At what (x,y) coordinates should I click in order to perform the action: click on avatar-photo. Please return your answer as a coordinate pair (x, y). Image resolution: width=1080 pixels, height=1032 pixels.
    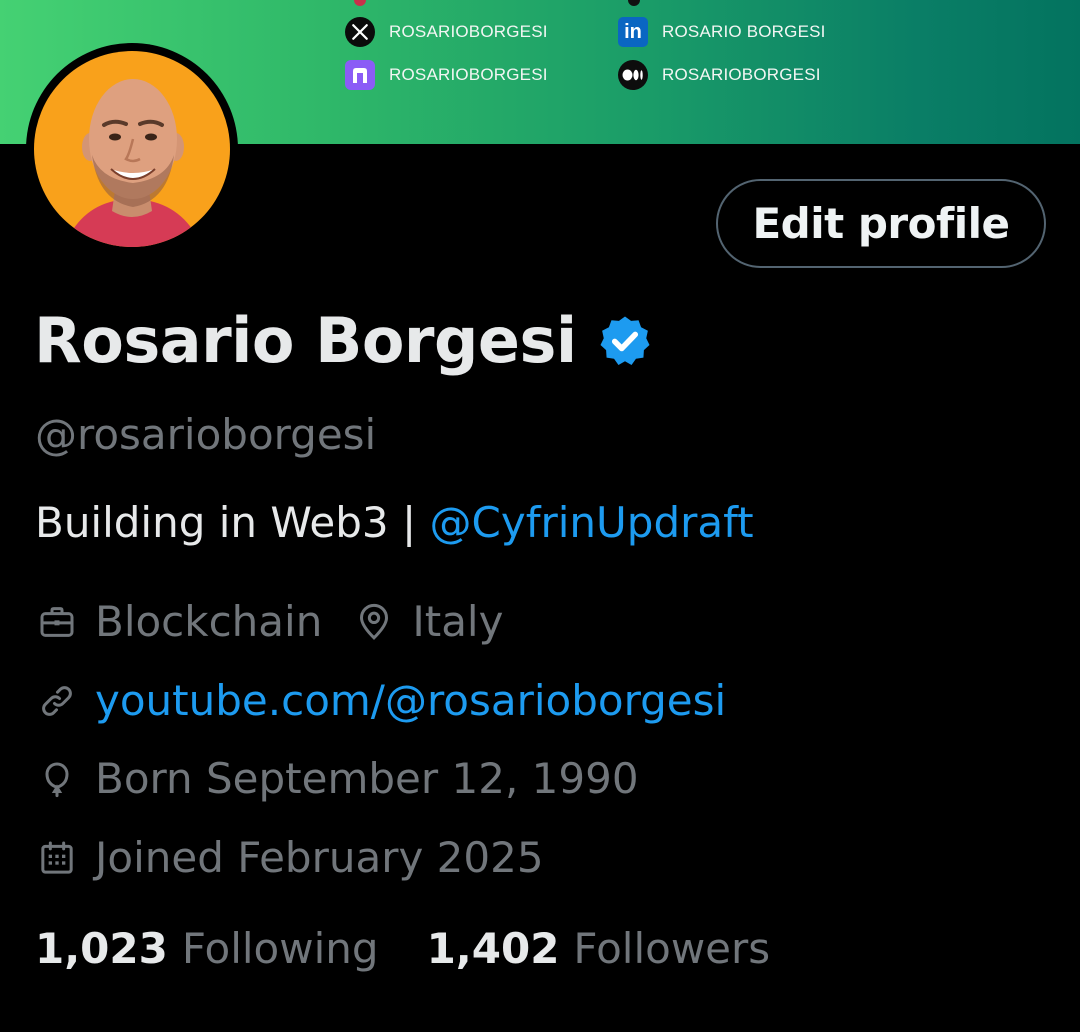
    Looking at the image, I should click on (132, 149).